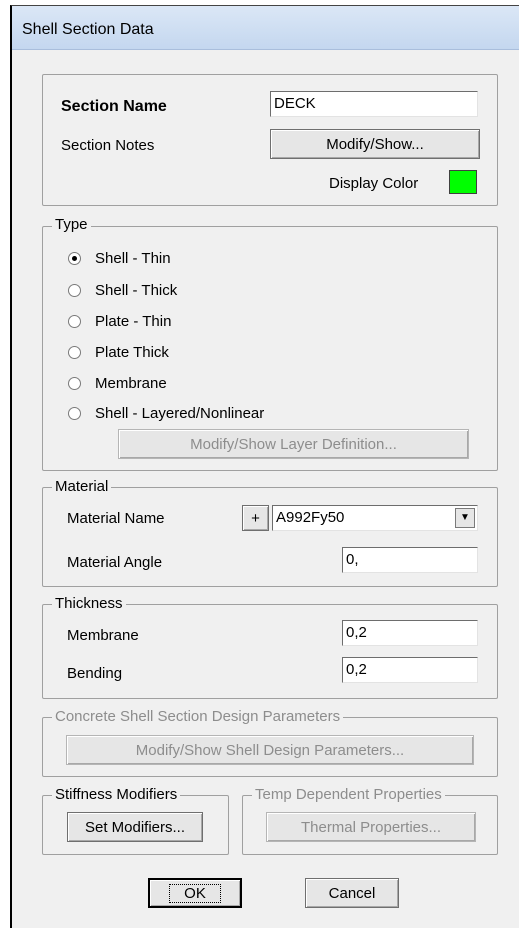 The image size is (519, 928). I want to click on type-option-membrane: Membrane, so click(117, 383).